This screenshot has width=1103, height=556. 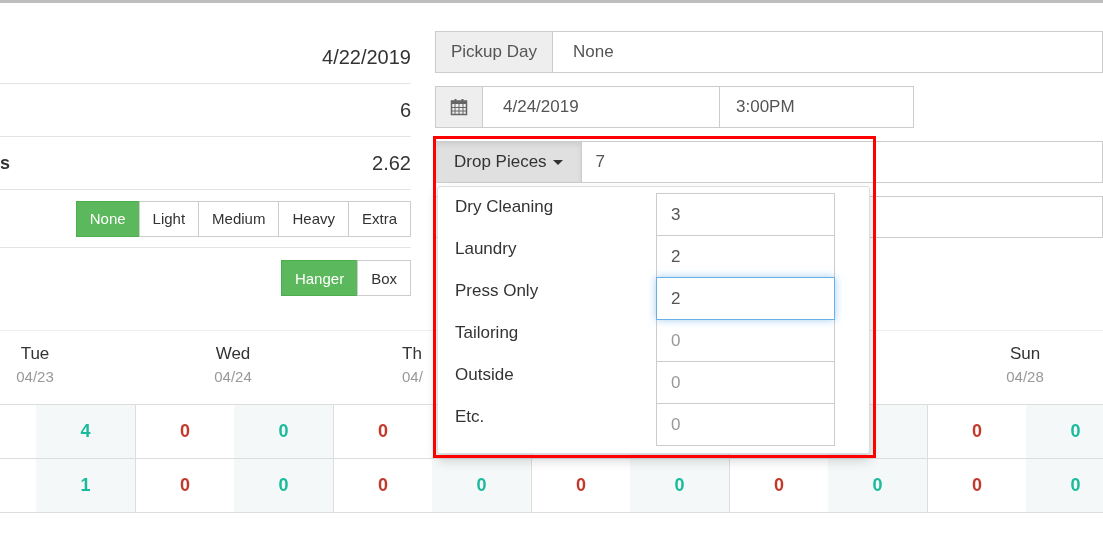 I want to click on starch-option: Light, so click(x=169, y=218).